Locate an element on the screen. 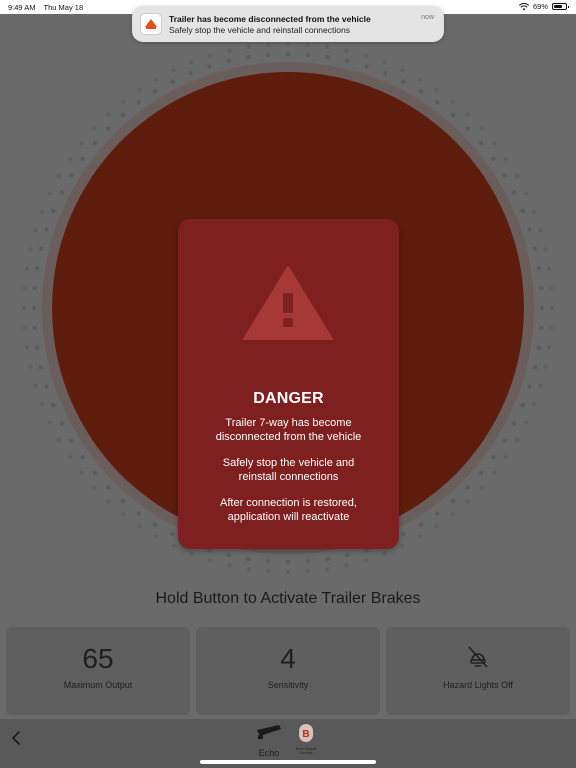 The height and width of the screenshot is (768, 576). status-right: 69% is located at coordinates (543, 6).